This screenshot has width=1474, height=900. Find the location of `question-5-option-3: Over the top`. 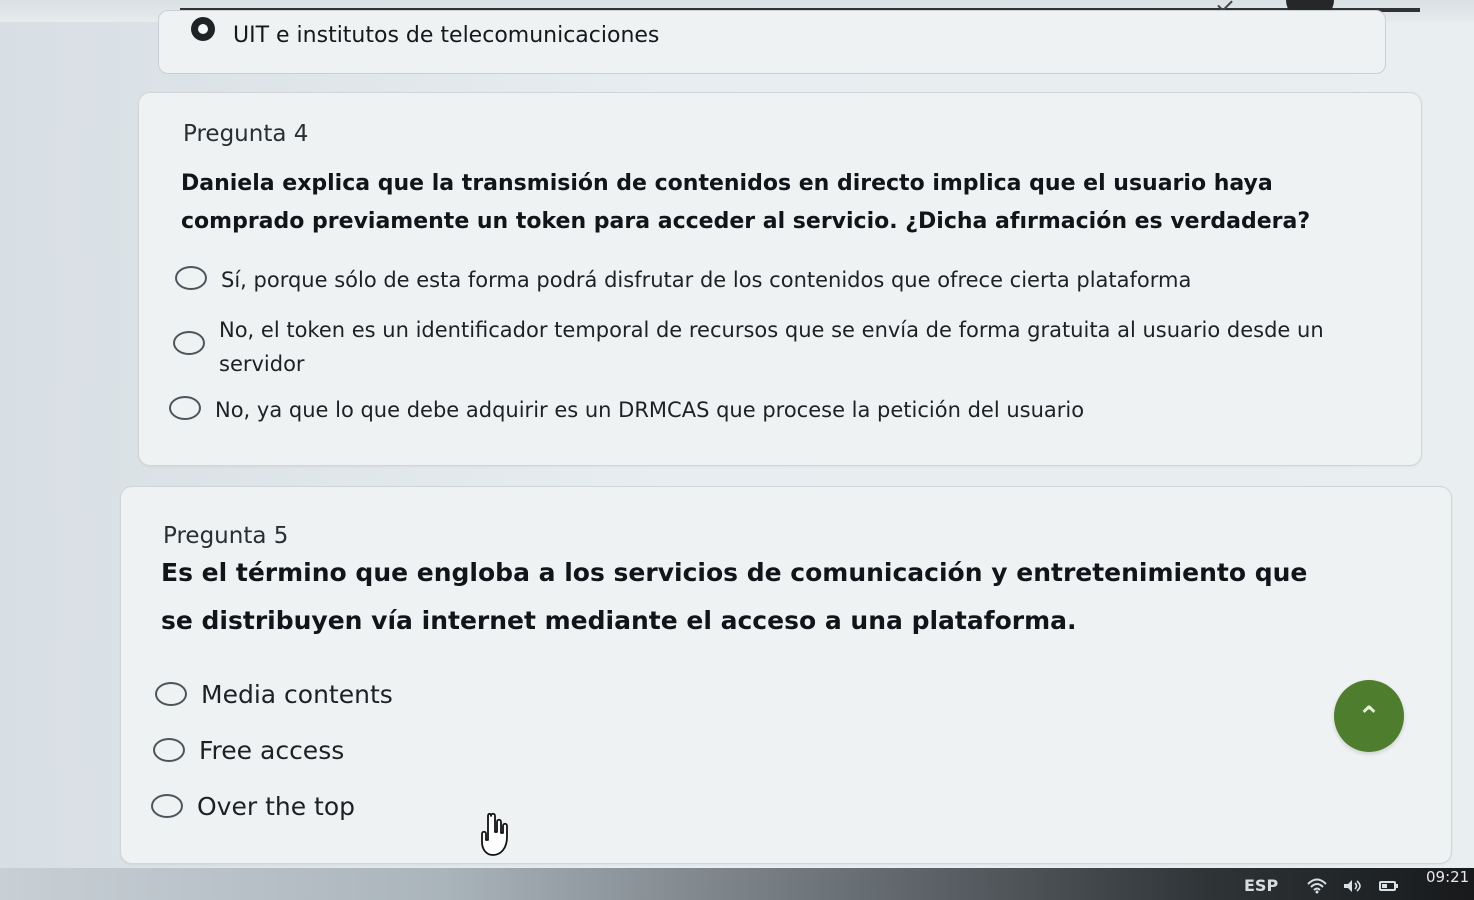

question-5-option-3: Over the top is located at coordinates (401, 807).